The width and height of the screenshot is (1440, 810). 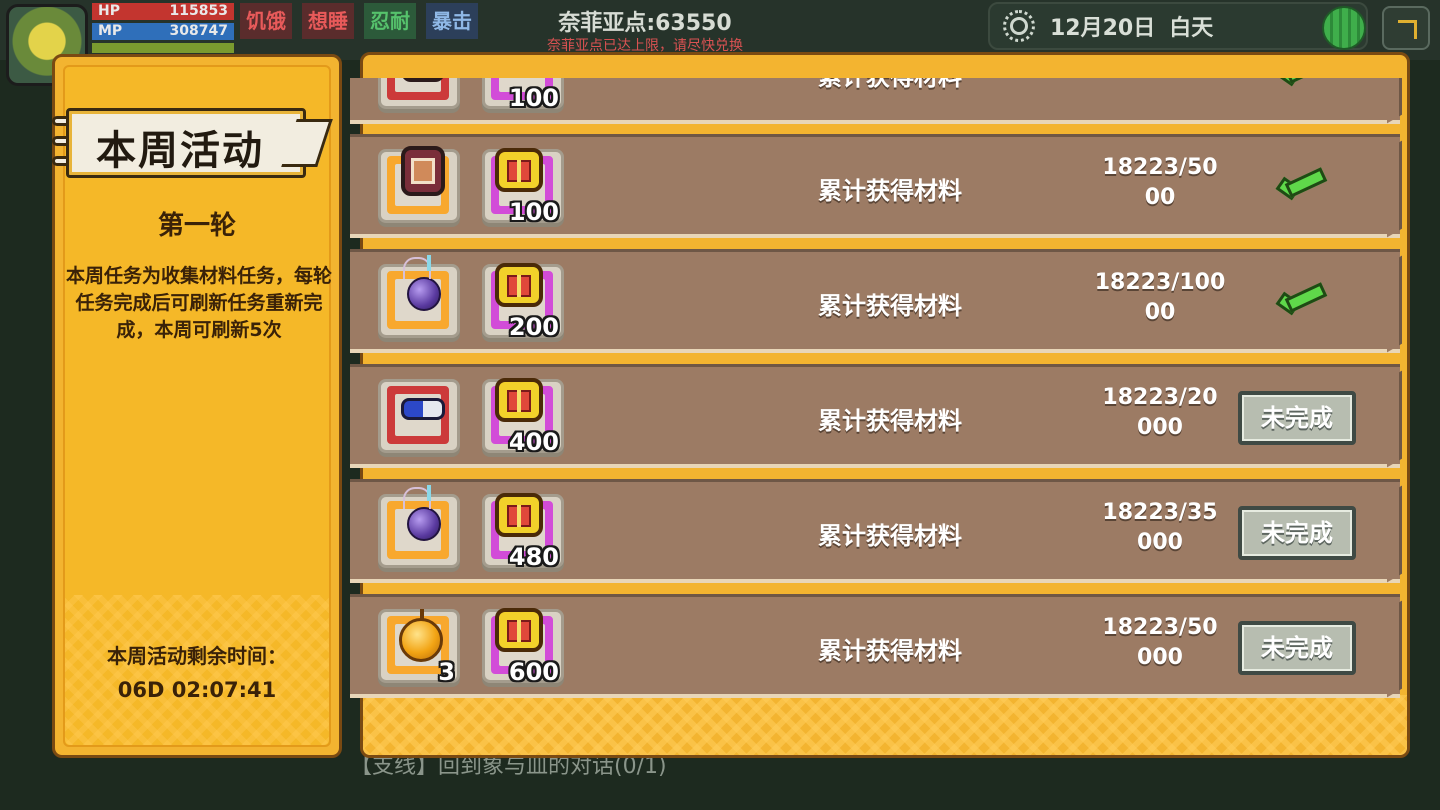 What do you see at coordinates (533, 557) in the screenshot?
I see `reward-quantity: 480` at bounding box center [533, 557].